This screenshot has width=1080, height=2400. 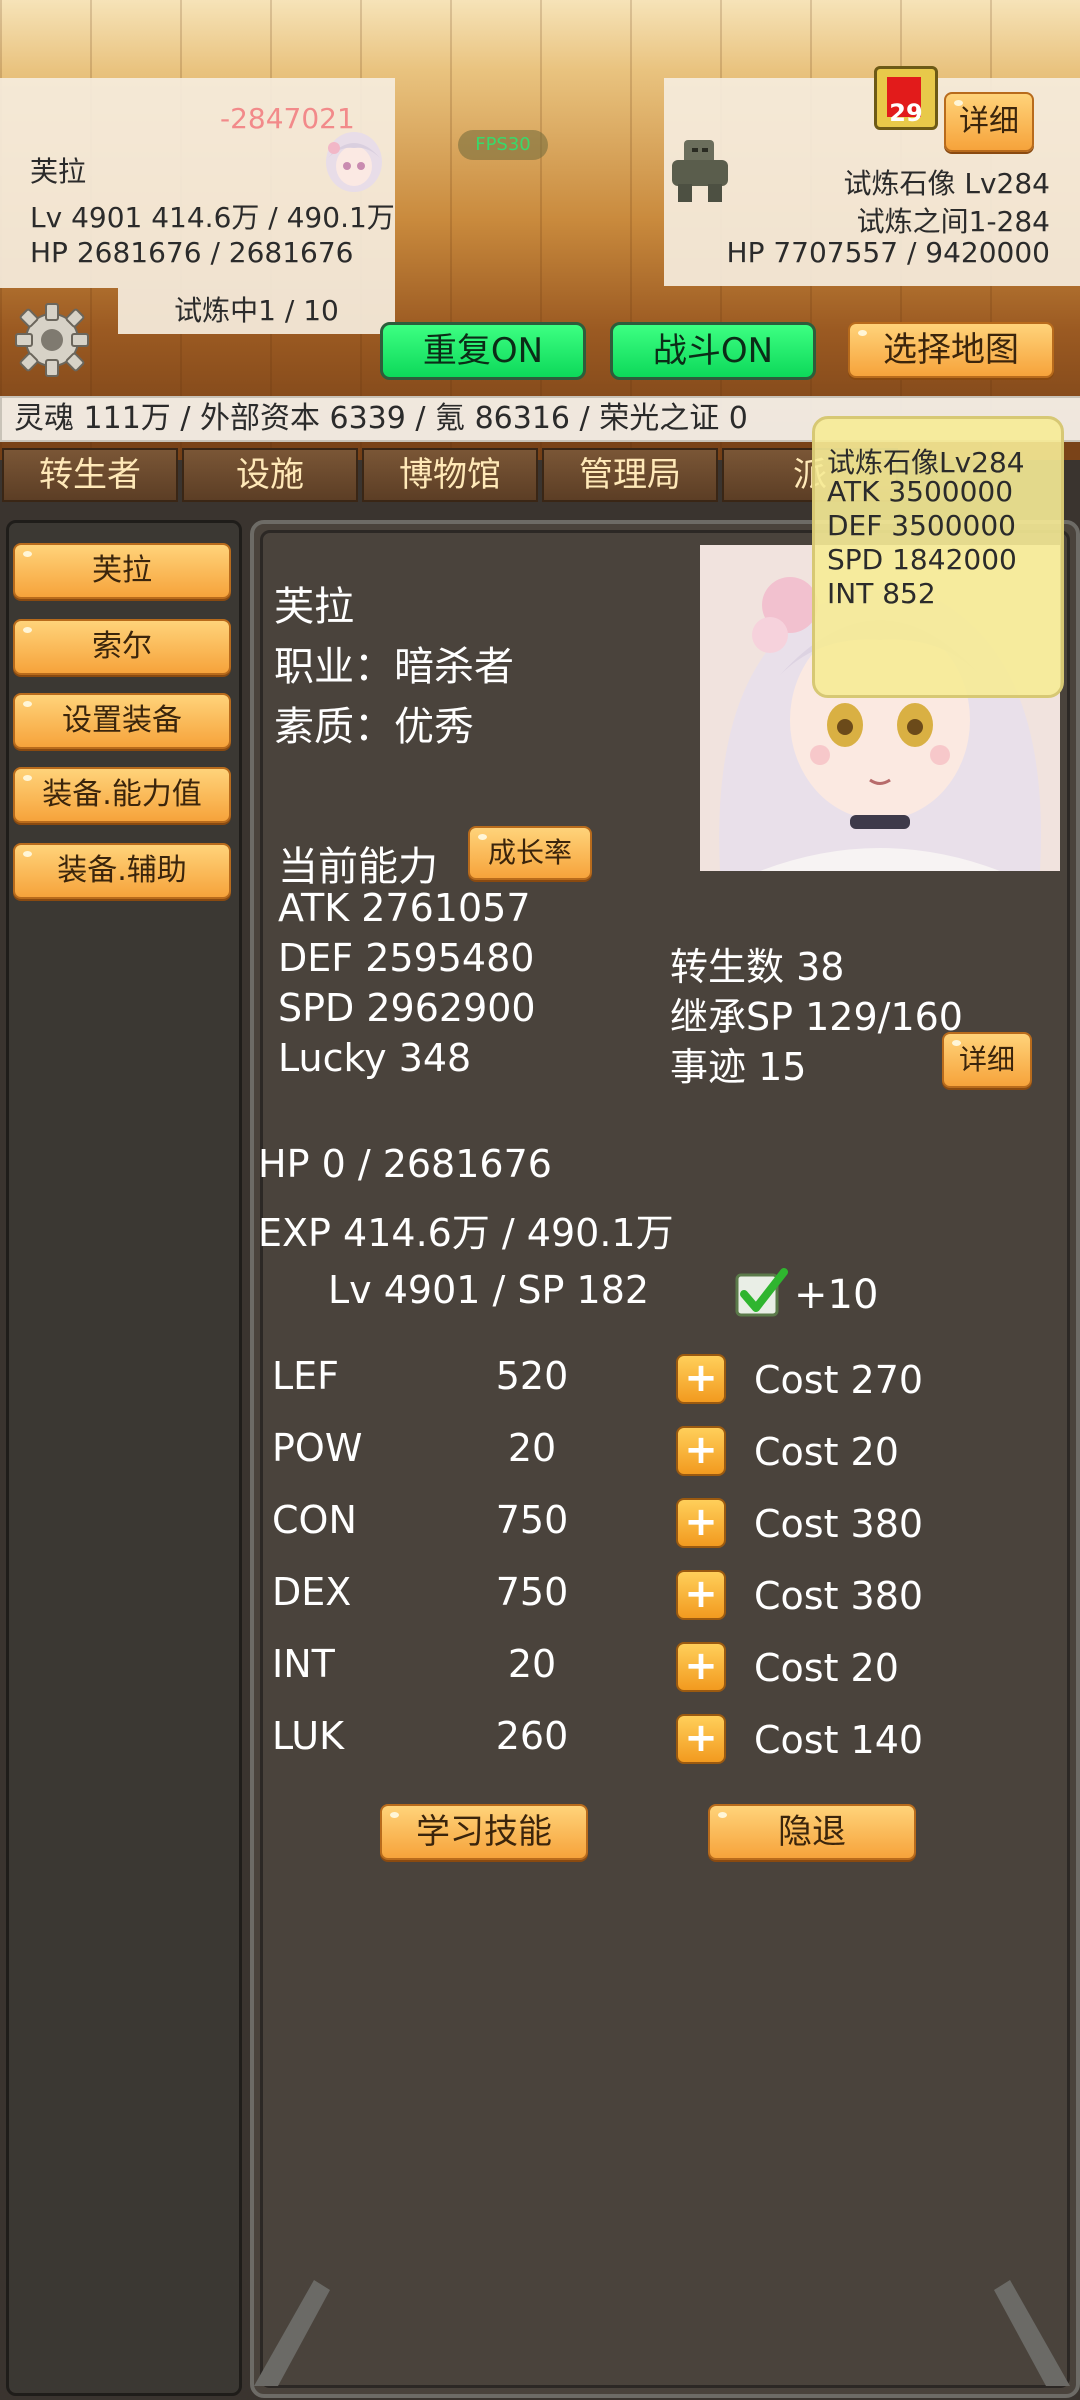 I want to click on tab-reincarnator: 转生者, so click(x=90, y=475).